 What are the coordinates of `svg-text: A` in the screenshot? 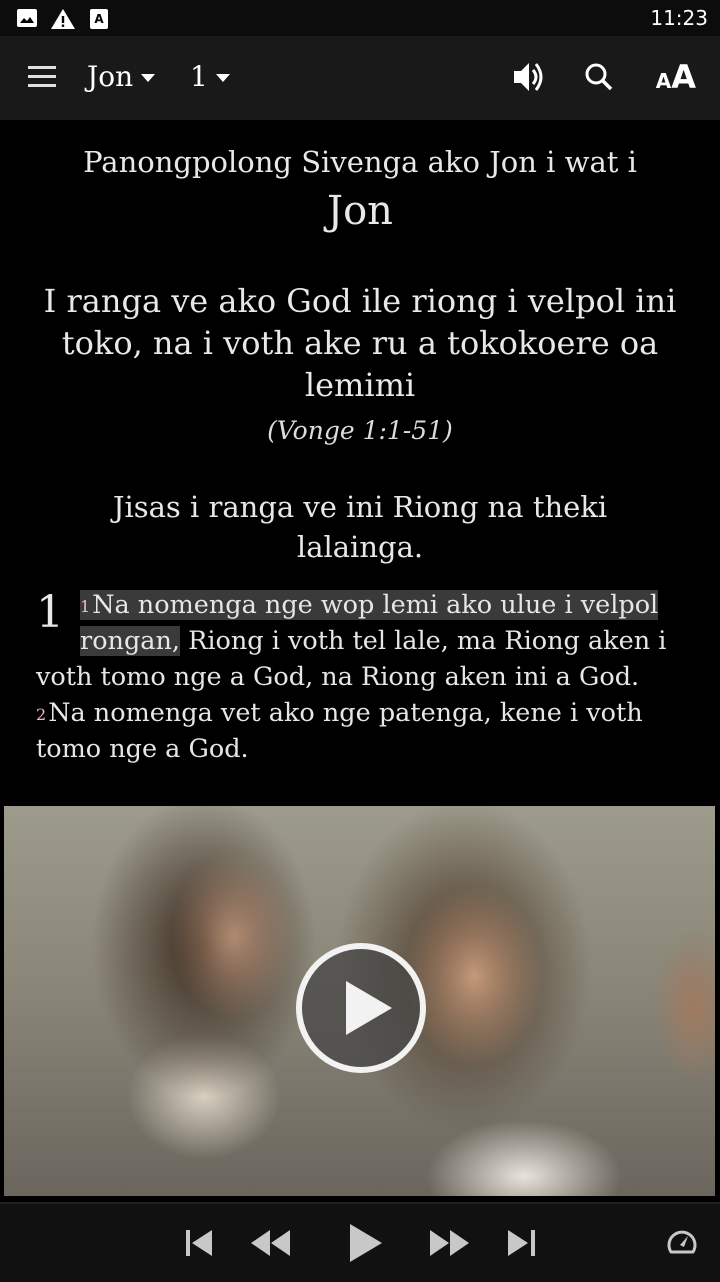 It's located at (99, 19).